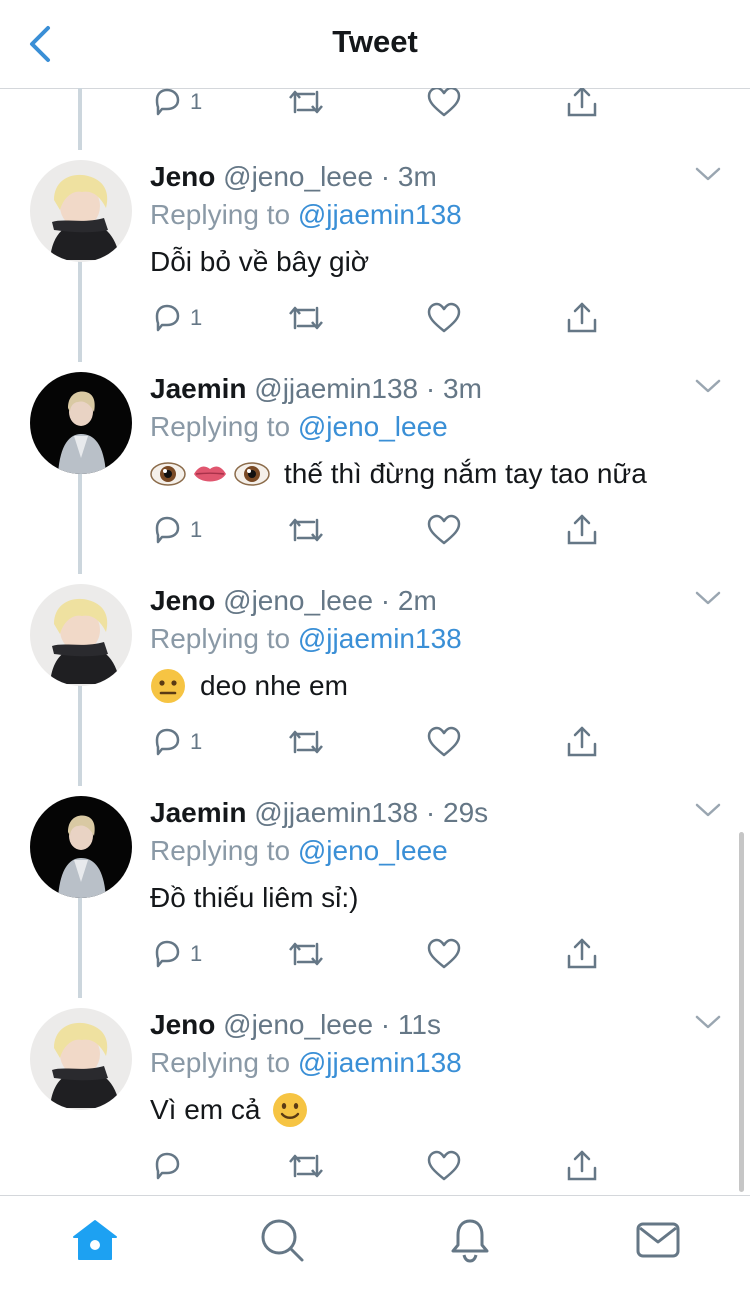  I want to click on reply-button, so click(170, 1166).